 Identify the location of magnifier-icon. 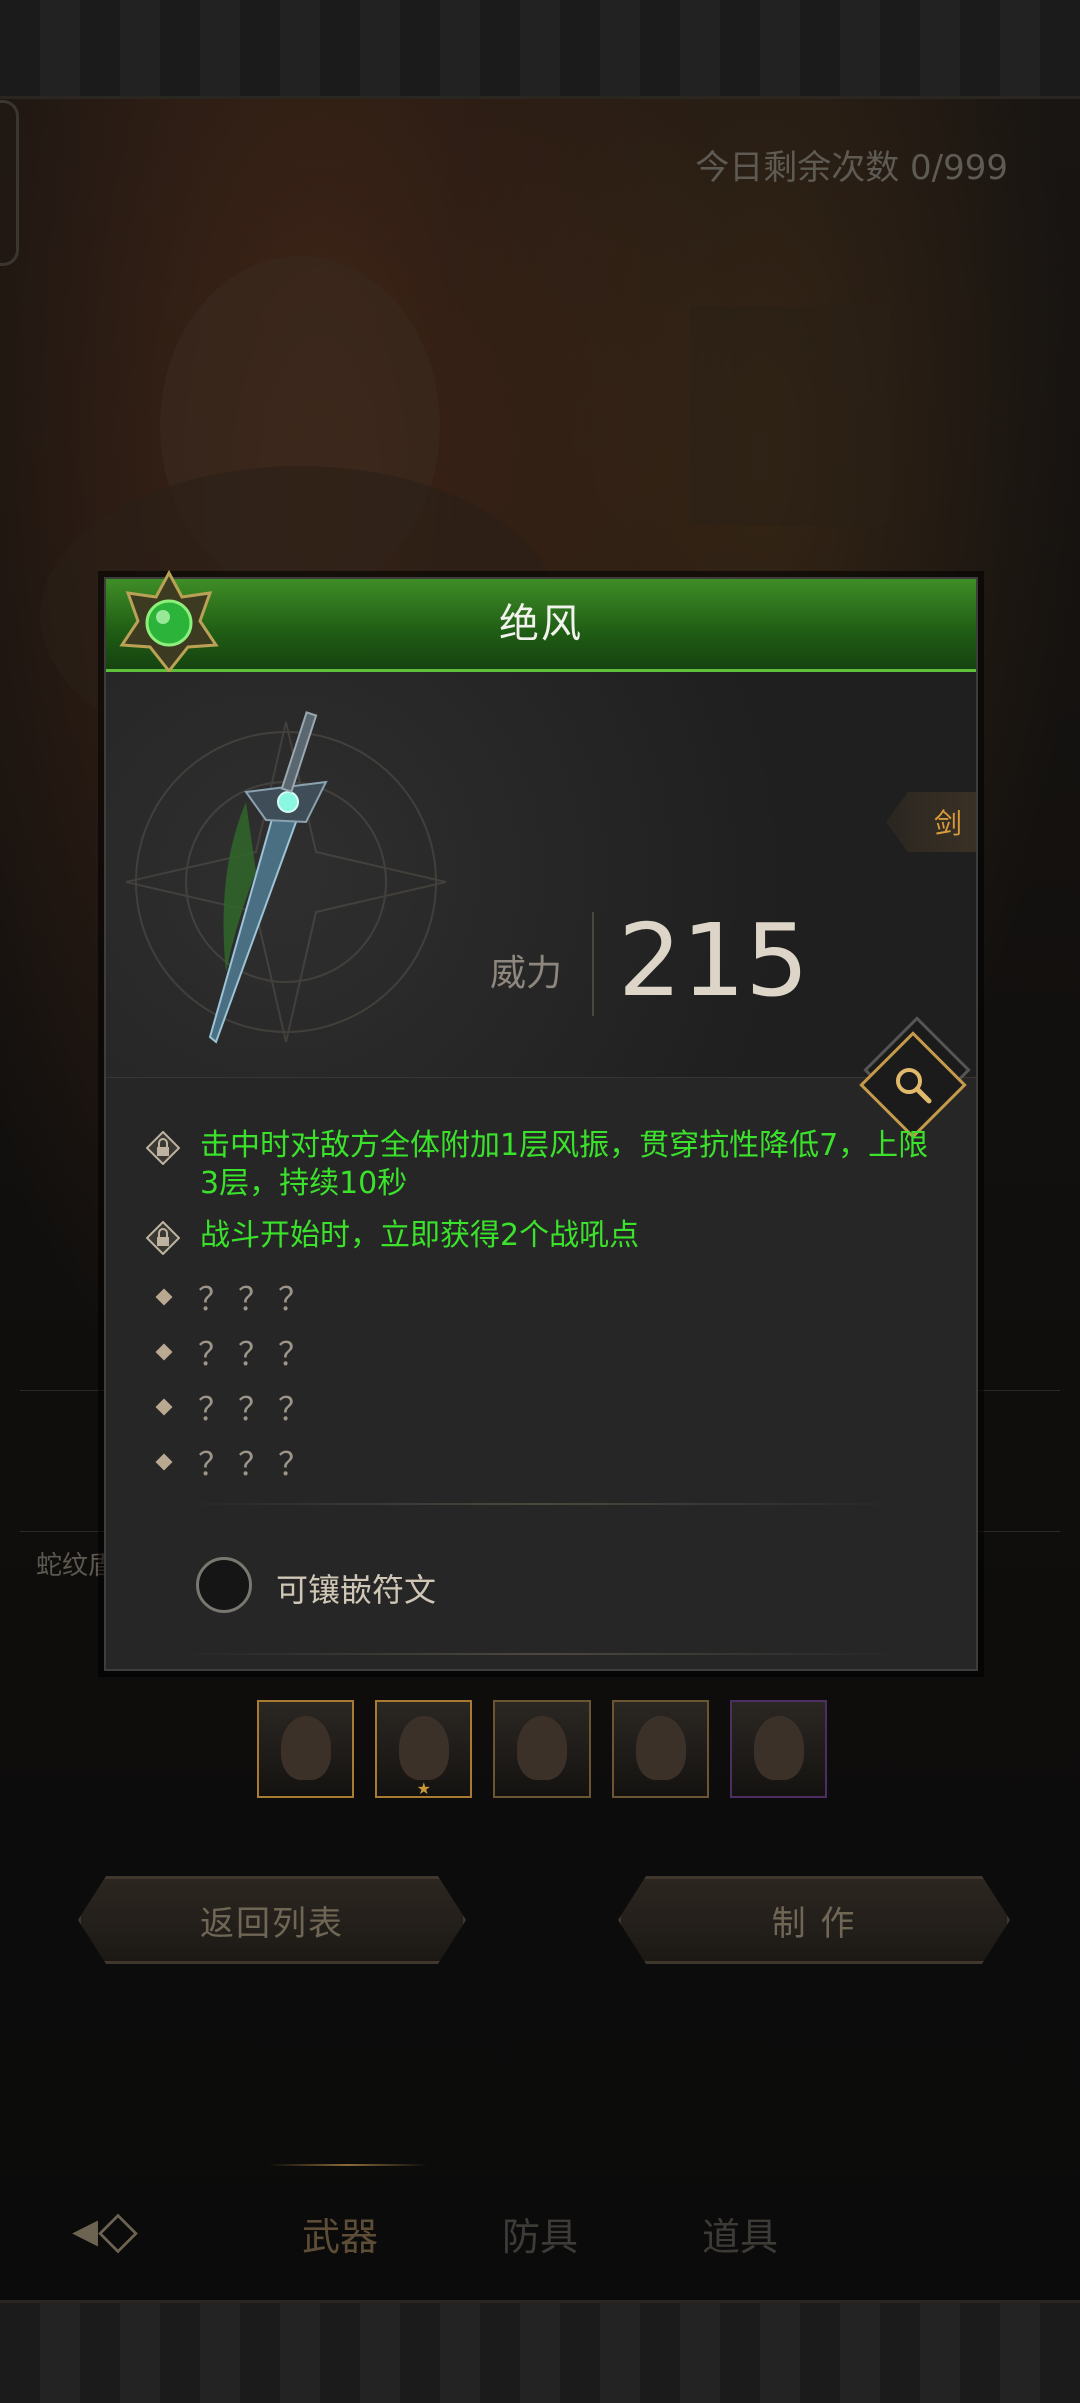
(914, 1086).